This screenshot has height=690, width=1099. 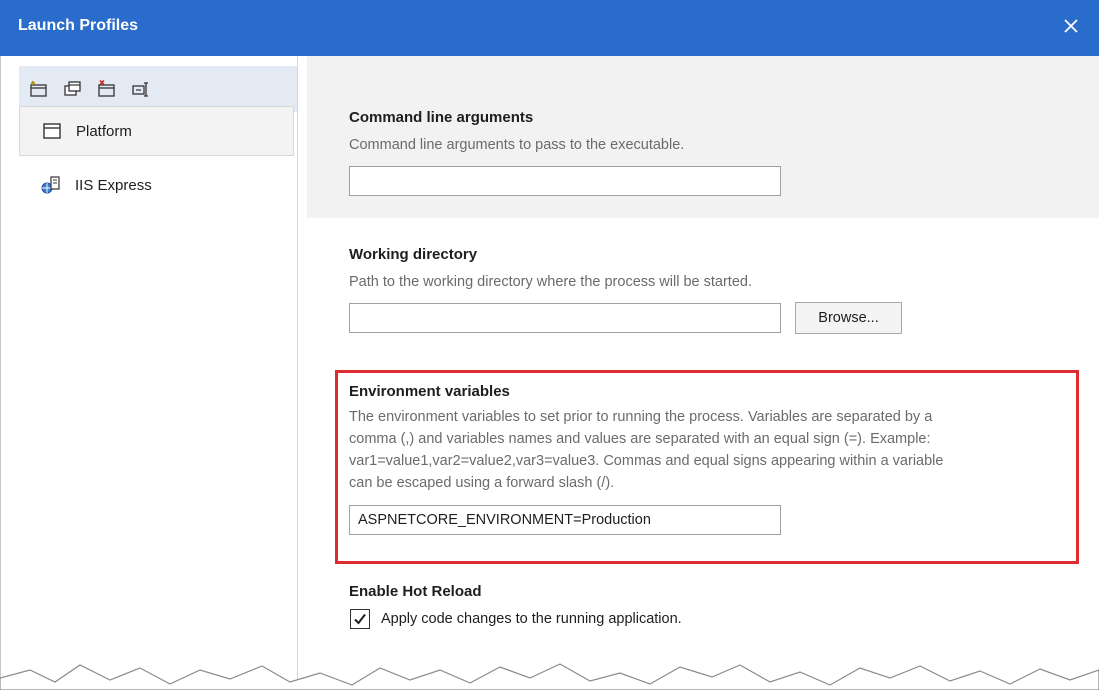 I want to click on copy-profile-icon, so click(x=73, y=89).